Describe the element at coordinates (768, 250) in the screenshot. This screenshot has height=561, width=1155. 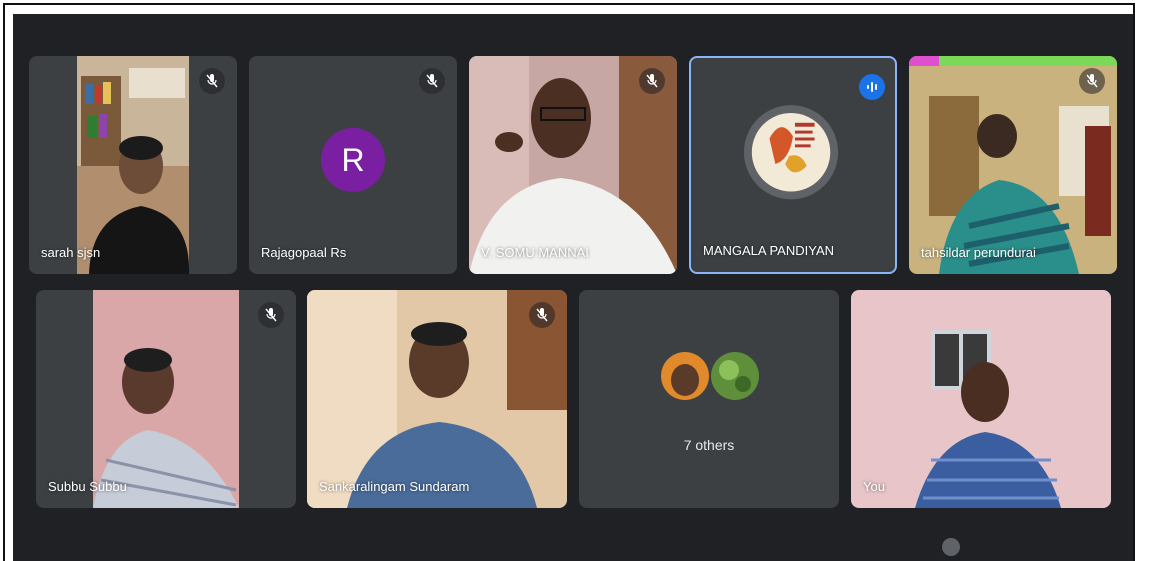
I see `participant-name: MANGALA PANDIYAN` at that location.